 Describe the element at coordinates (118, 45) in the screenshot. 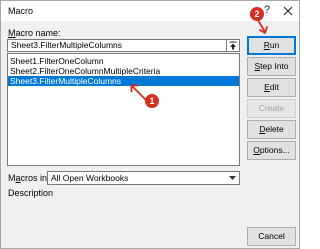

I see `macro-name-input: Sheet3.FilterMultipleColumns` at that location.